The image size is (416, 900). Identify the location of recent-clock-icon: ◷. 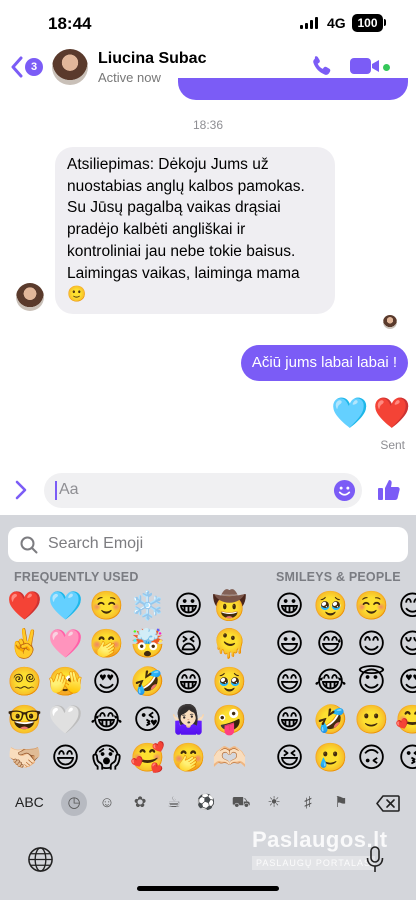
(74, 803).